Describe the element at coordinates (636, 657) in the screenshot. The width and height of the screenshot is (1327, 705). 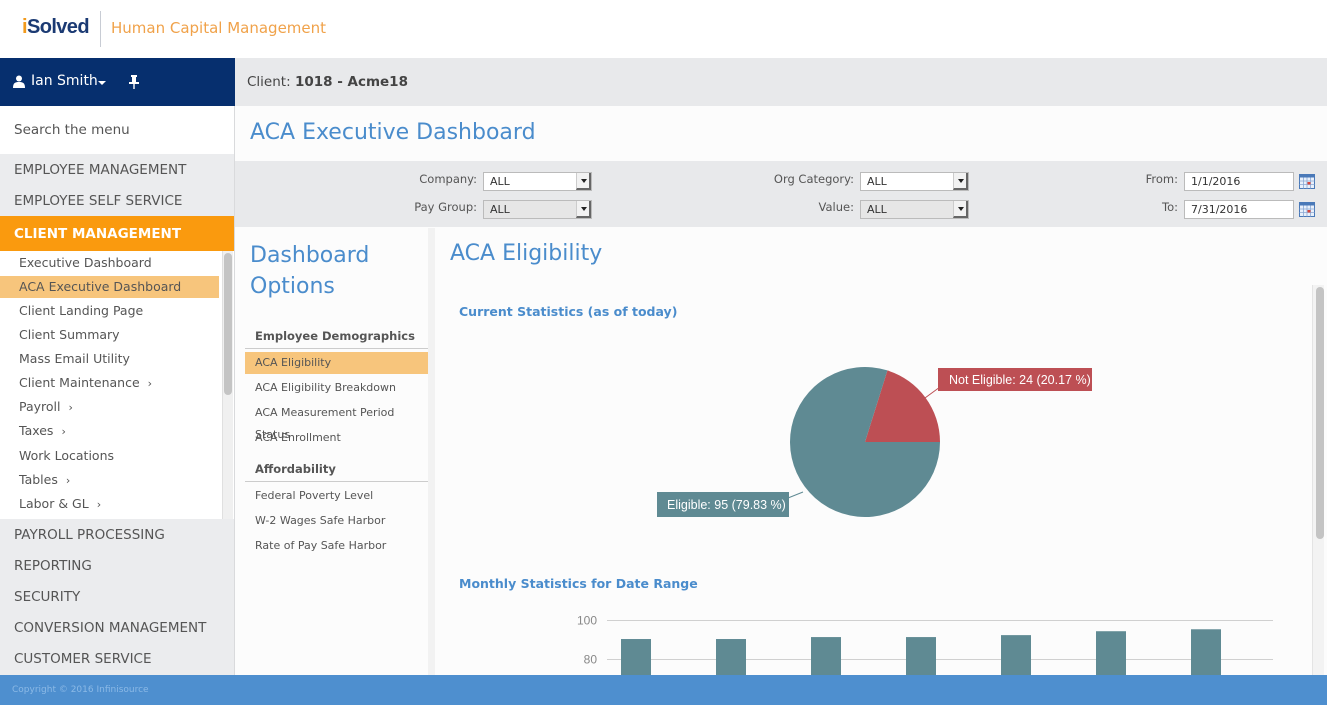
I see `bar-jan-2016` at that location.